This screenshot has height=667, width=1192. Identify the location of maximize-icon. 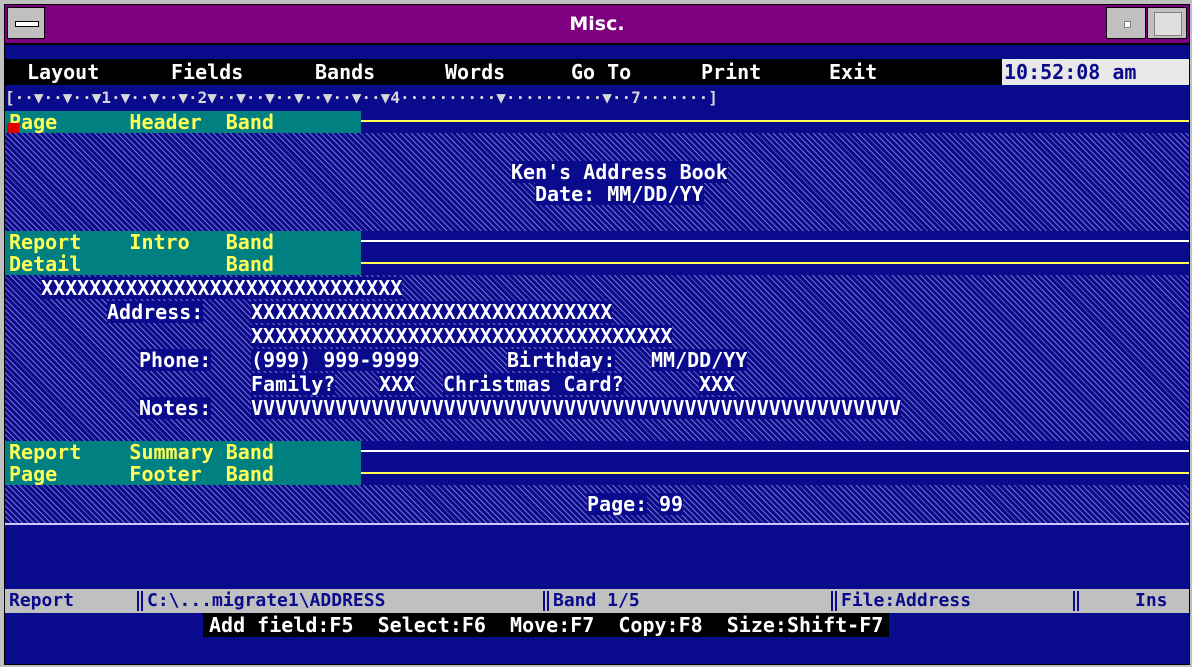
(1168, 24).